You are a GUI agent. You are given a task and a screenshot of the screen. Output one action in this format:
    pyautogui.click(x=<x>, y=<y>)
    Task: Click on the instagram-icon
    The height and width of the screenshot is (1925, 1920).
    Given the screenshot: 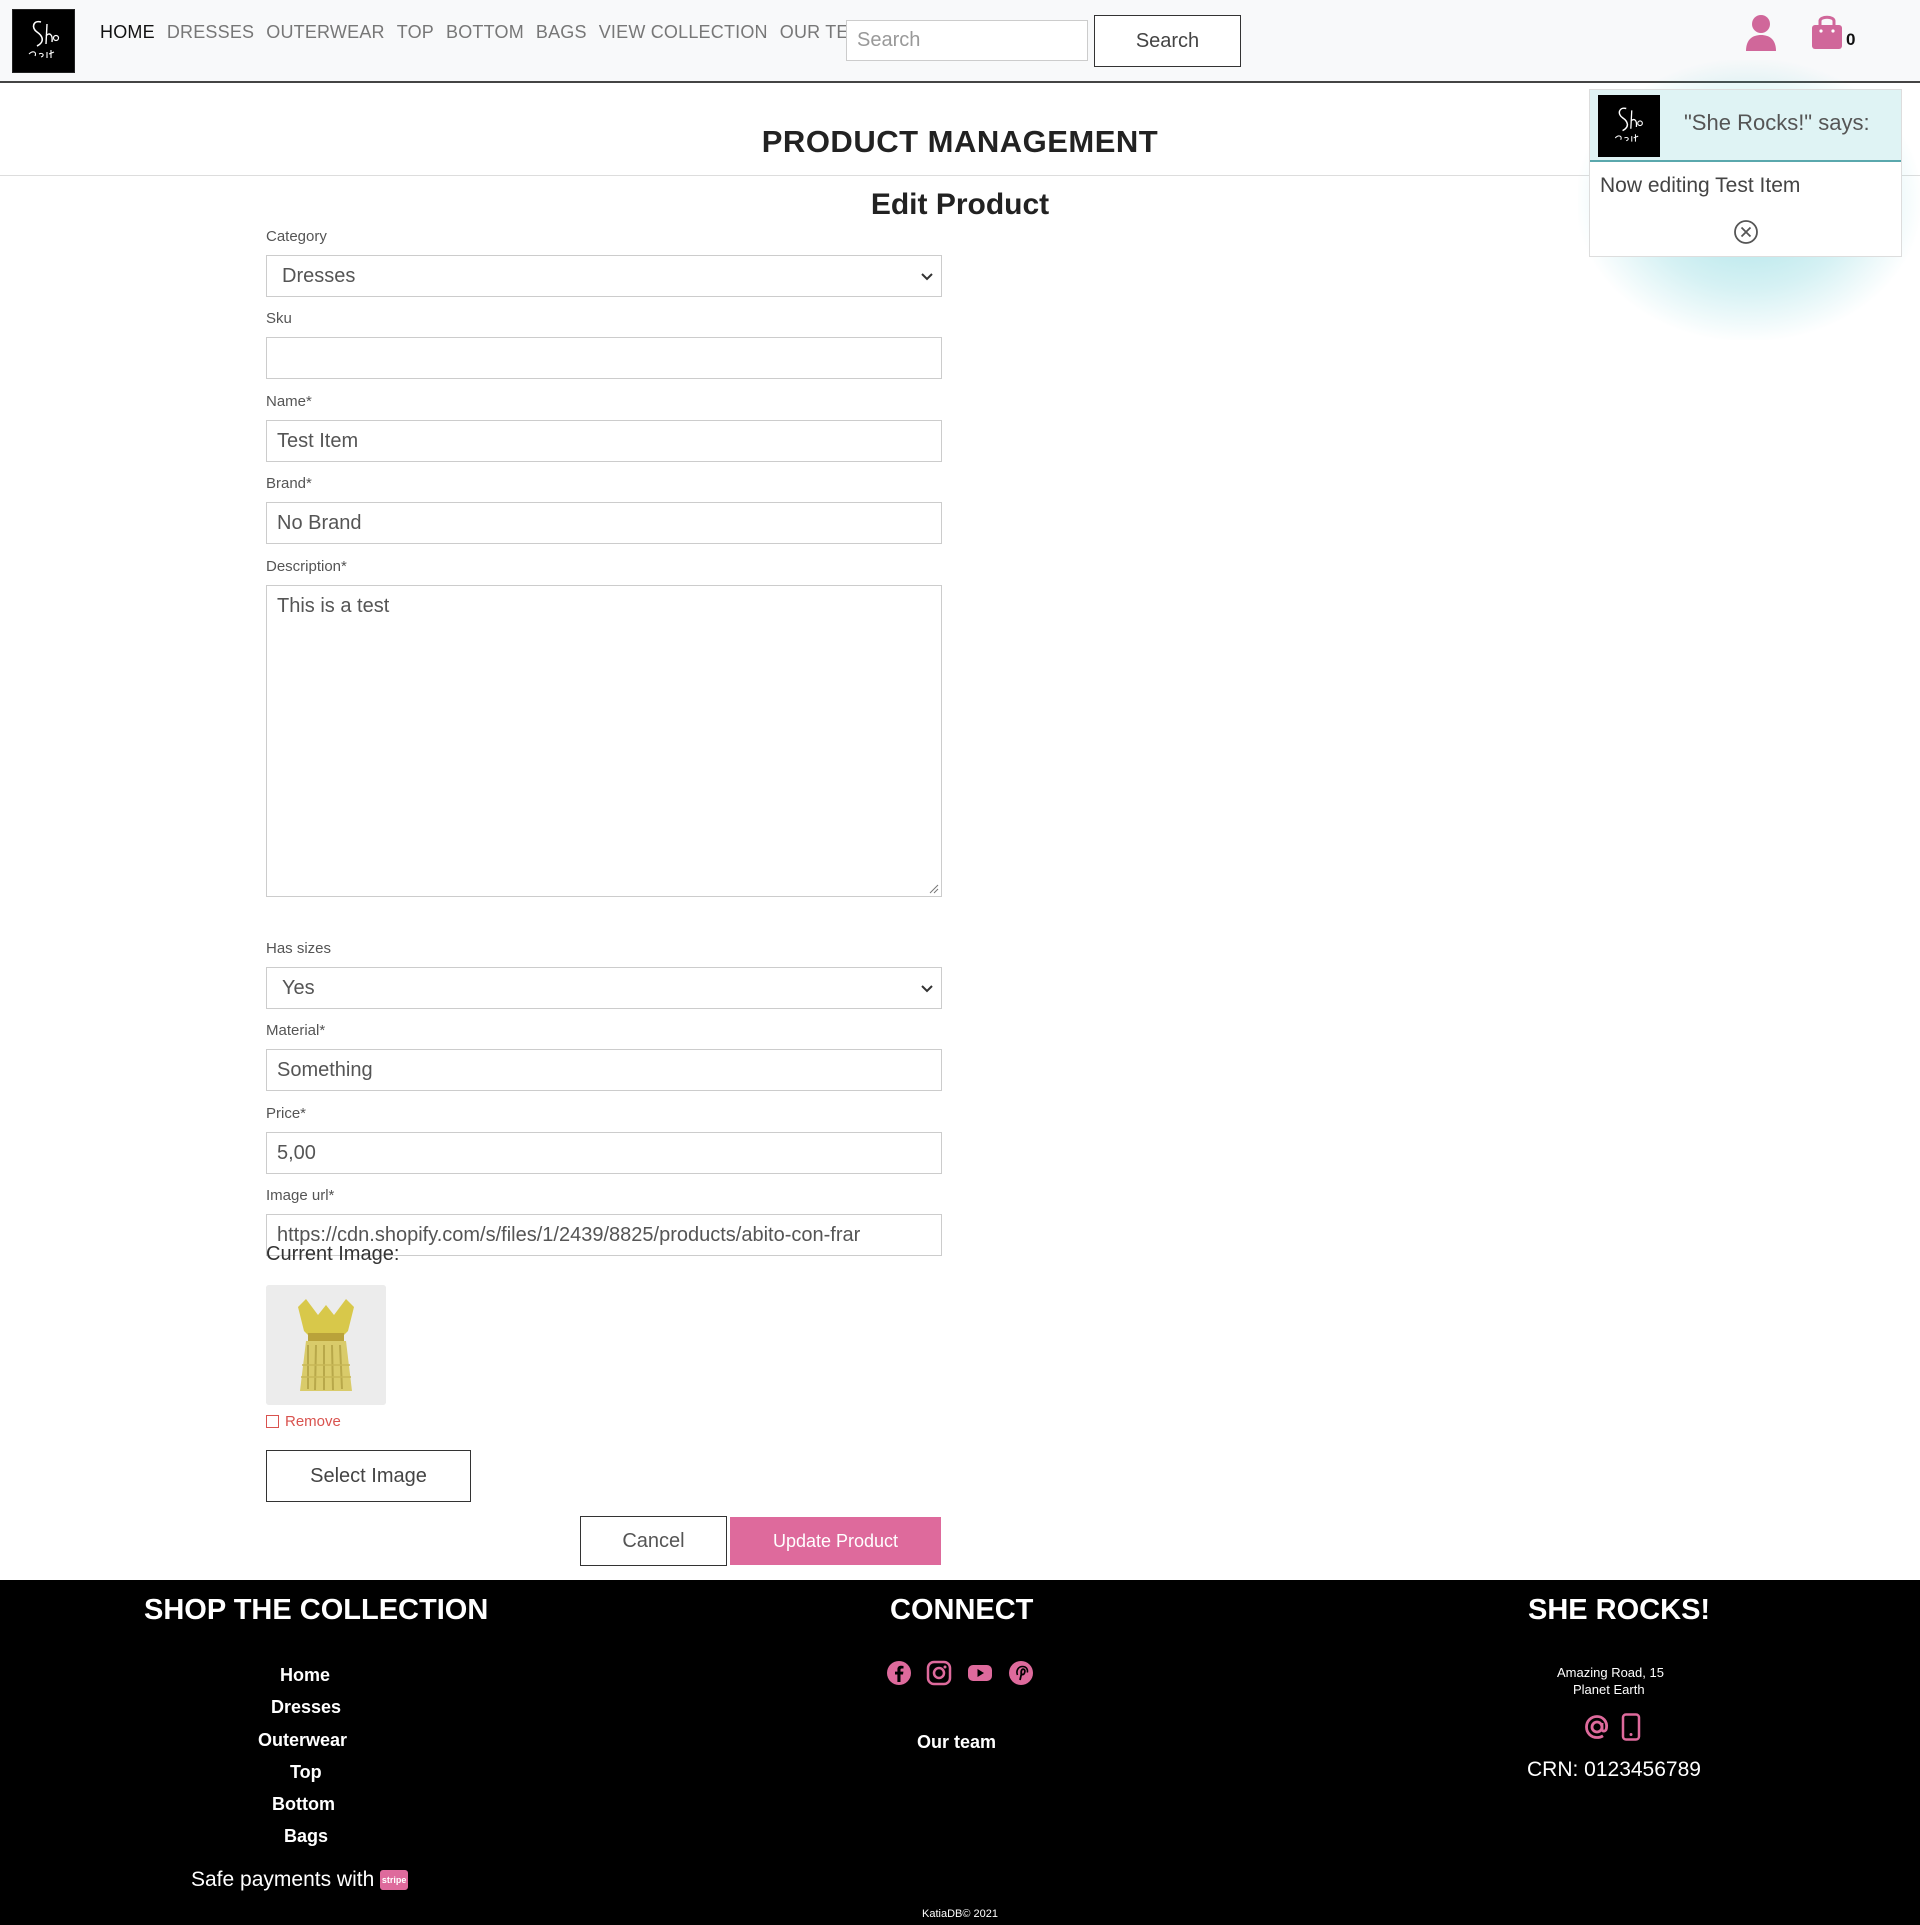 What is the action you would take?
    pyautogui.click(x=939, y=1673)
    